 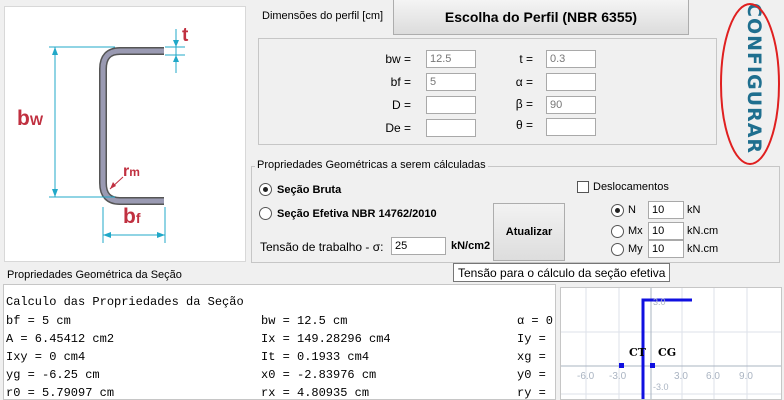 What do you see at coordinates (583, 187) in the screenshot?
I see `displacements-checkbox` at bounding box center [583, 187].